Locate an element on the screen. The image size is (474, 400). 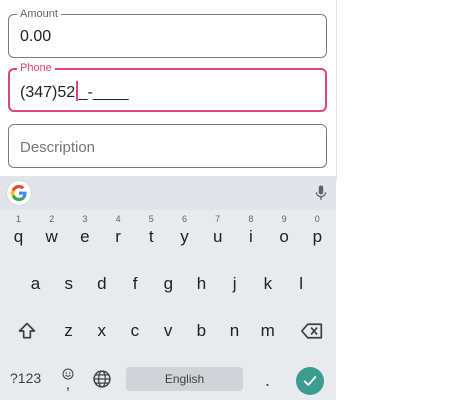
key-p: 0p is located at coordinates (317, 234).